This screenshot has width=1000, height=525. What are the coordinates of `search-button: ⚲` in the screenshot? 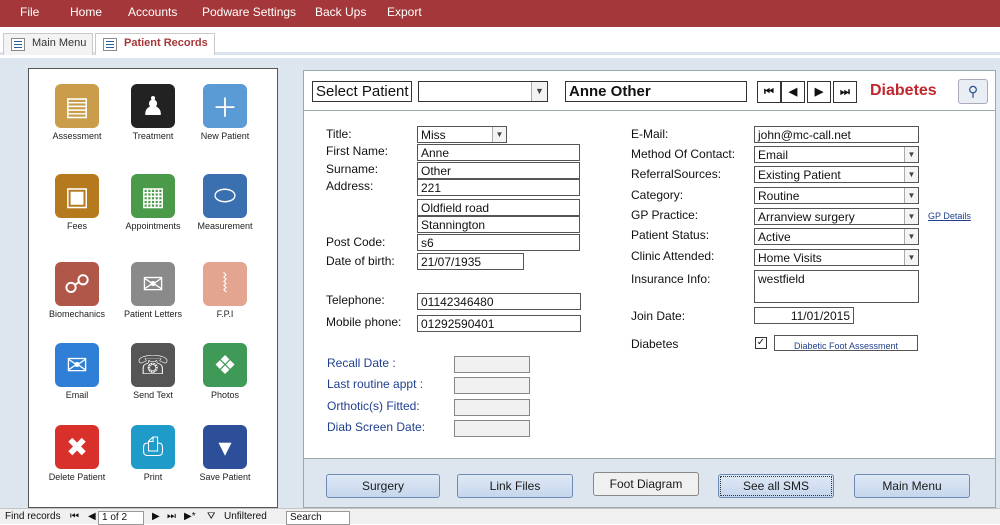 It's located at (973, 91).